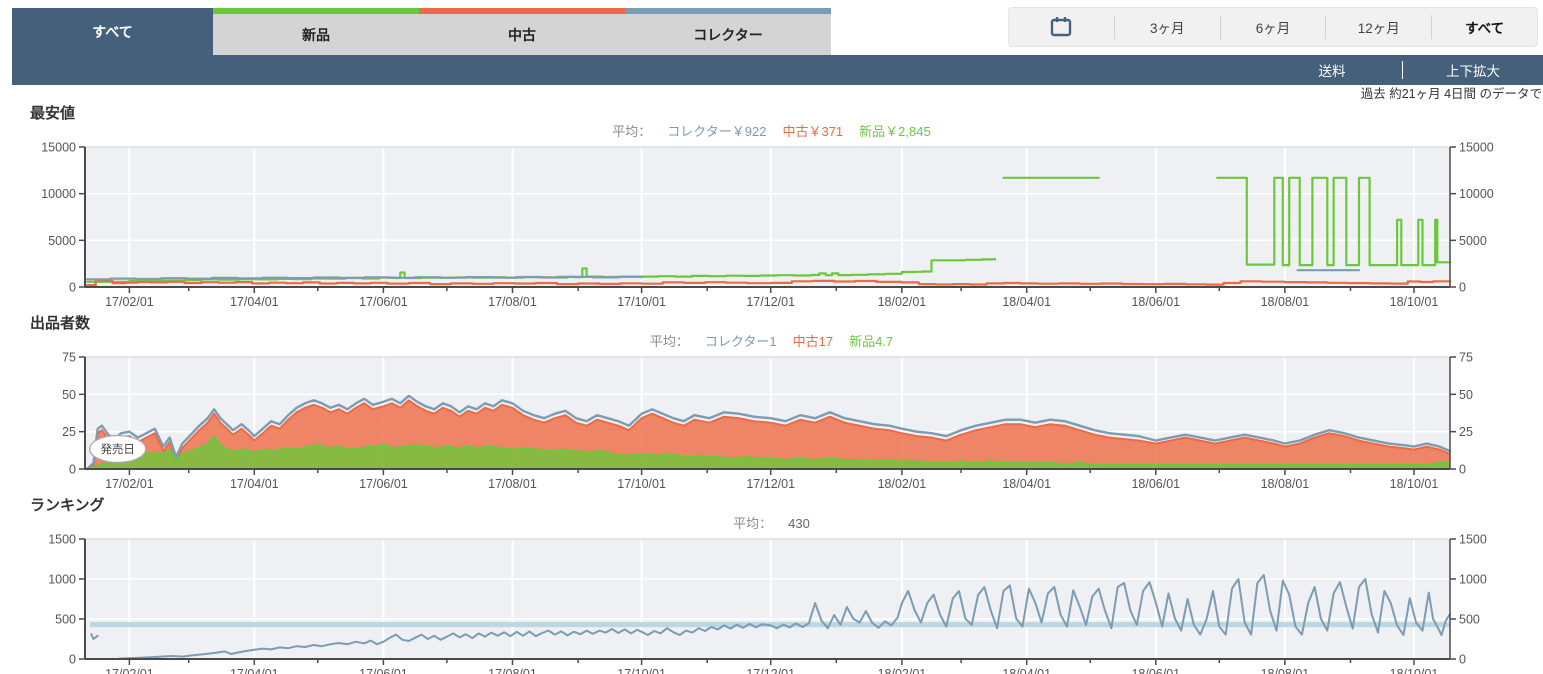 This screenshot has height=674, width=1543. I want to click on tab-collector-label: コレクター, so click(728, 34).